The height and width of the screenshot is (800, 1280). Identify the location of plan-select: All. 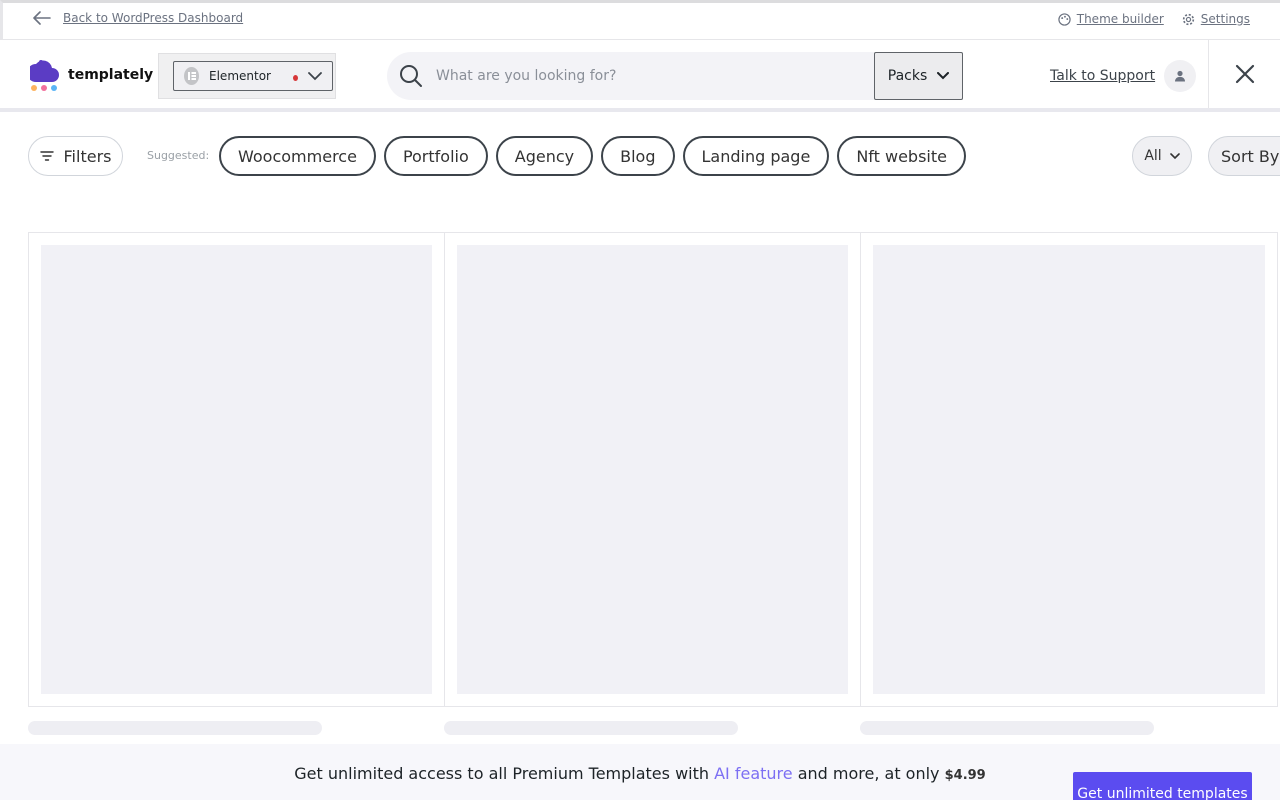
(1162, 156).